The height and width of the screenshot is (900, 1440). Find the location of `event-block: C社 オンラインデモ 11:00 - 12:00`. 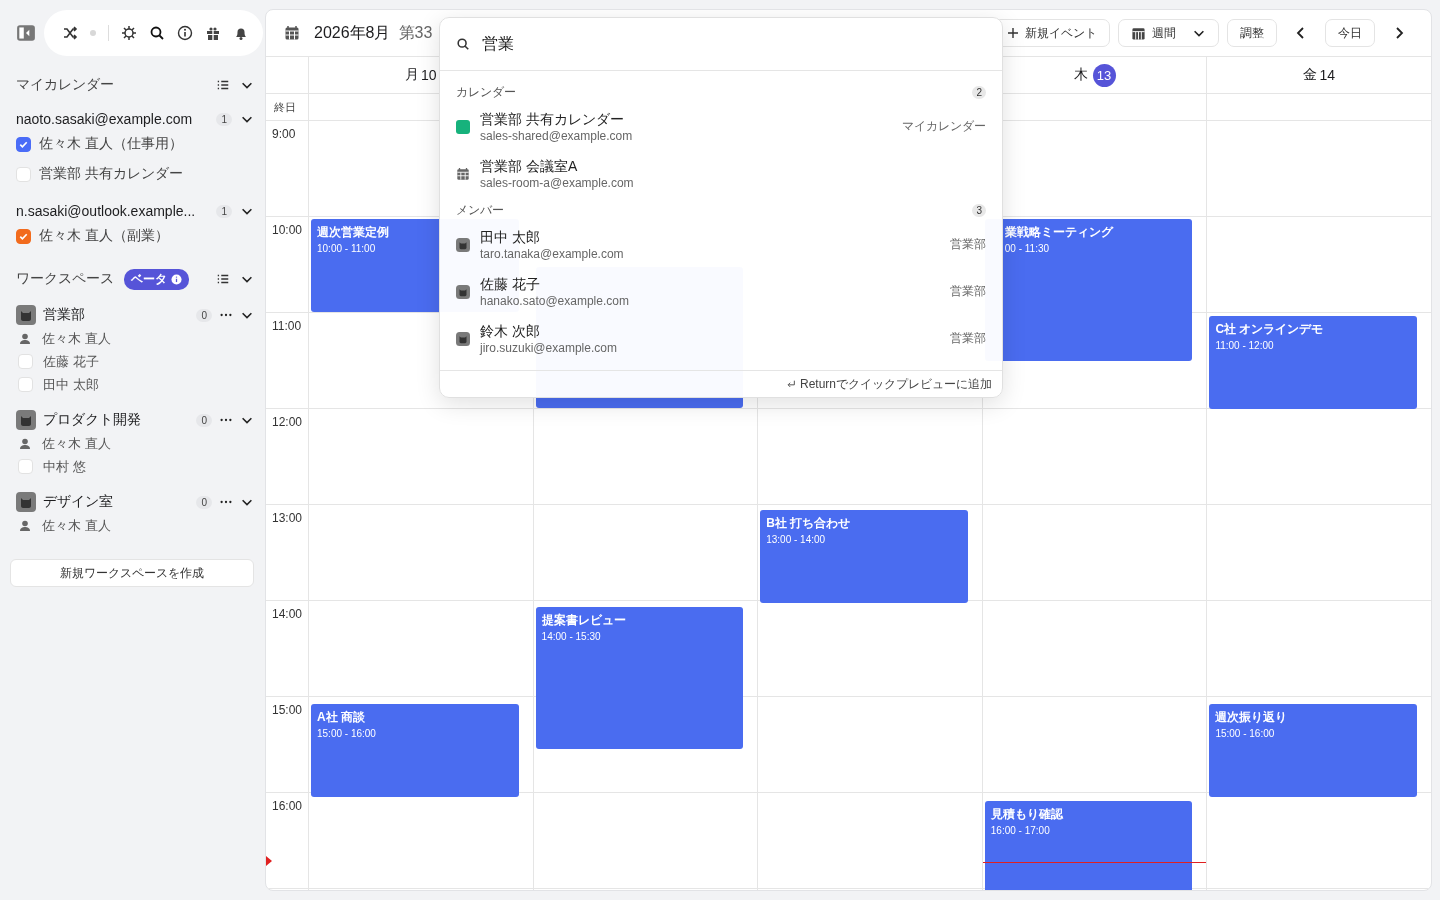

event-block: C社 オンラインデモ 11:00 - 12:00 is located at coordinates (1313, 362).